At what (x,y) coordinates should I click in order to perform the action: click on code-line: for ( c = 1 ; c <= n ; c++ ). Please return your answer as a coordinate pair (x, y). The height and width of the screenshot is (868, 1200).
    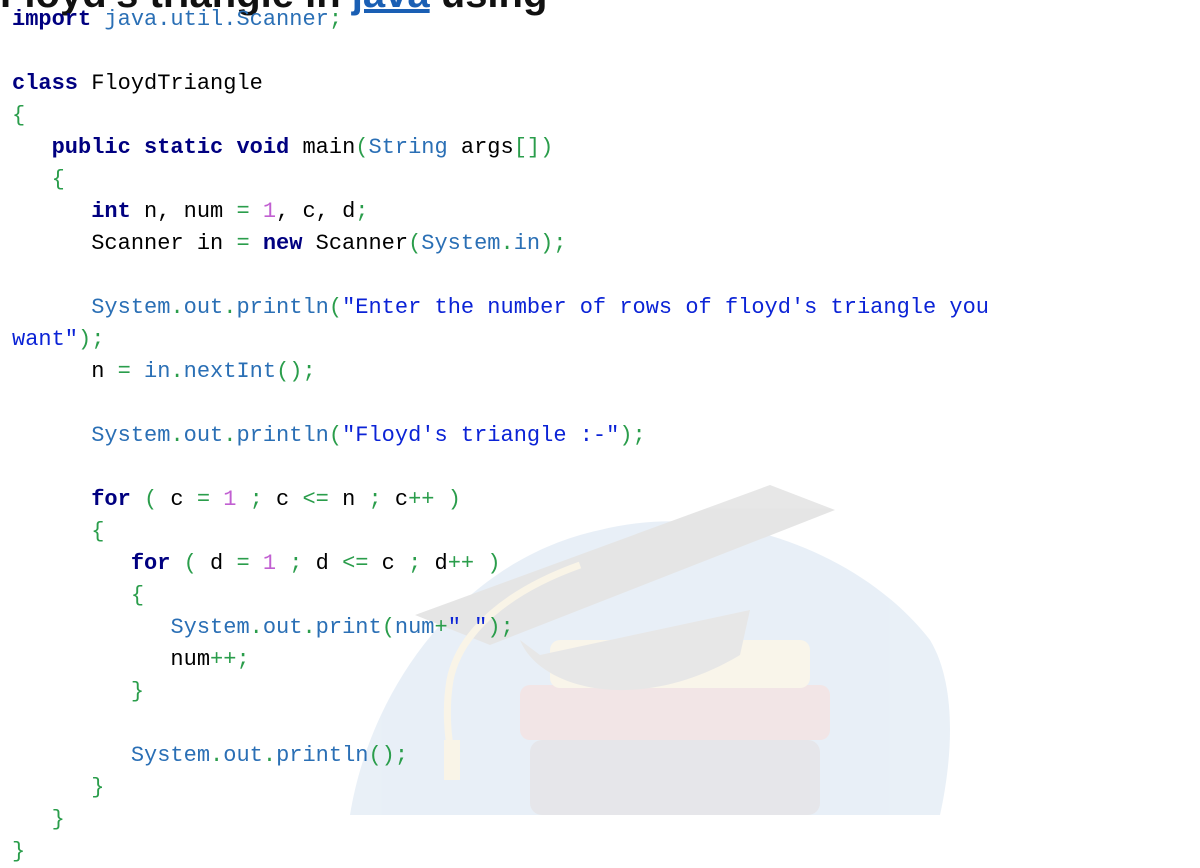
    Looking at the image, I should click on (500, 500).